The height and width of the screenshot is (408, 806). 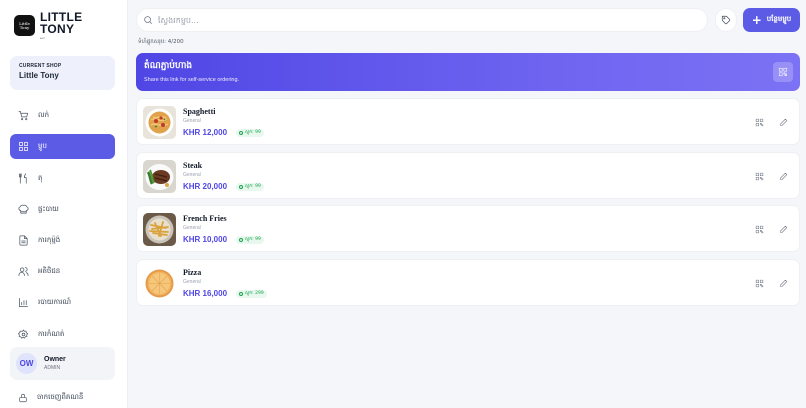 I want to click on avatar: OW, so click(x=26, y=363).